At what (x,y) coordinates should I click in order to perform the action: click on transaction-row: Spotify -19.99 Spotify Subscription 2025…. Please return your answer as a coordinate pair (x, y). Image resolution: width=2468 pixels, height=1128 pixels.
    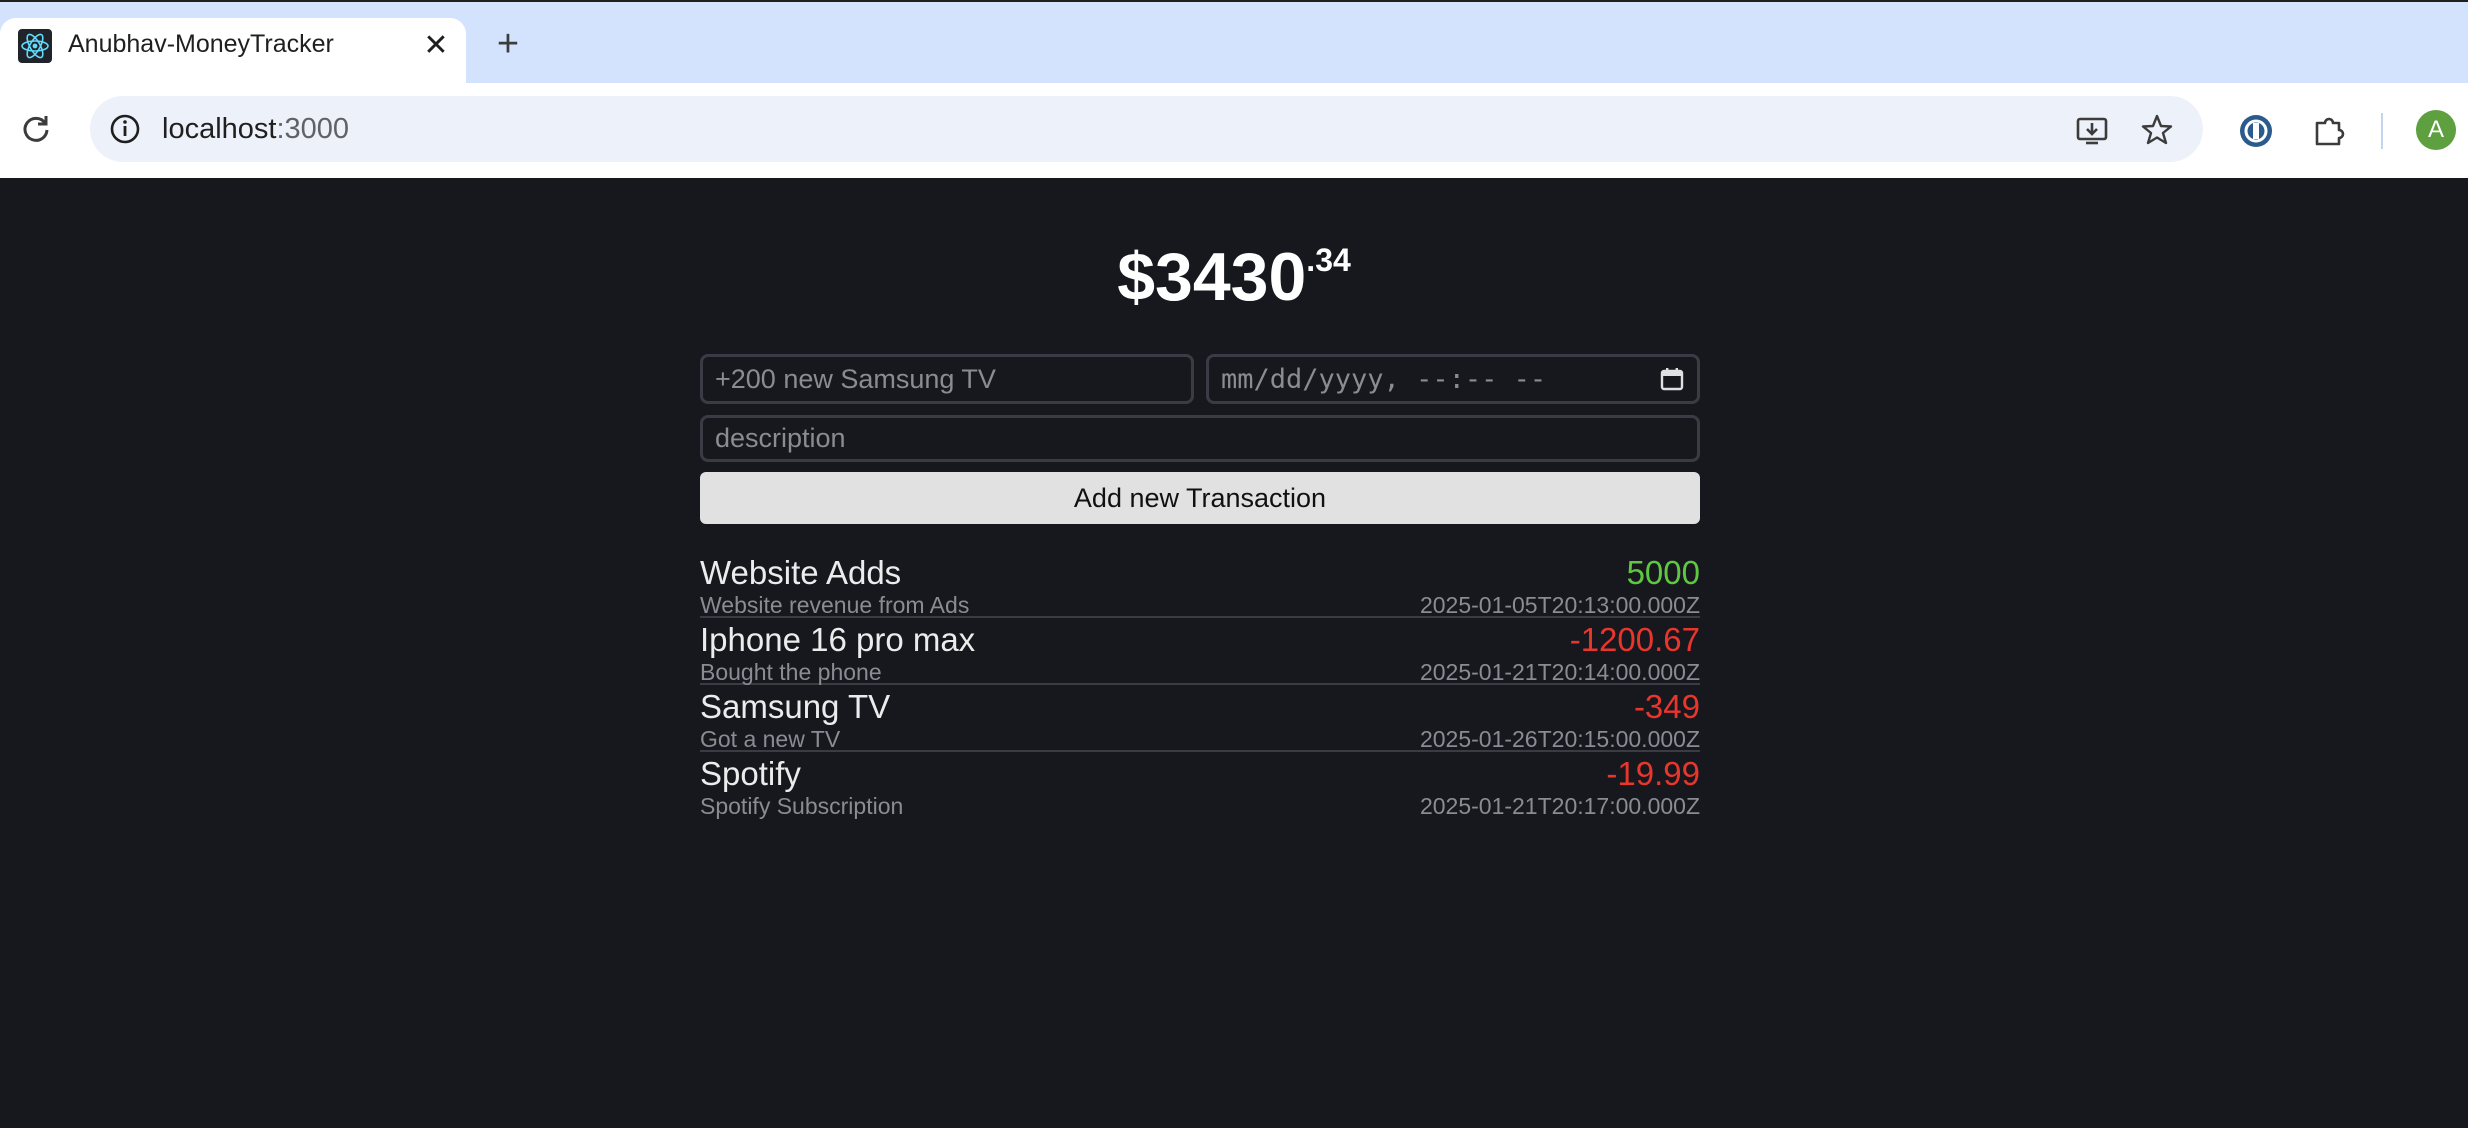
    Looking at the image, I should click on (1200, 787).